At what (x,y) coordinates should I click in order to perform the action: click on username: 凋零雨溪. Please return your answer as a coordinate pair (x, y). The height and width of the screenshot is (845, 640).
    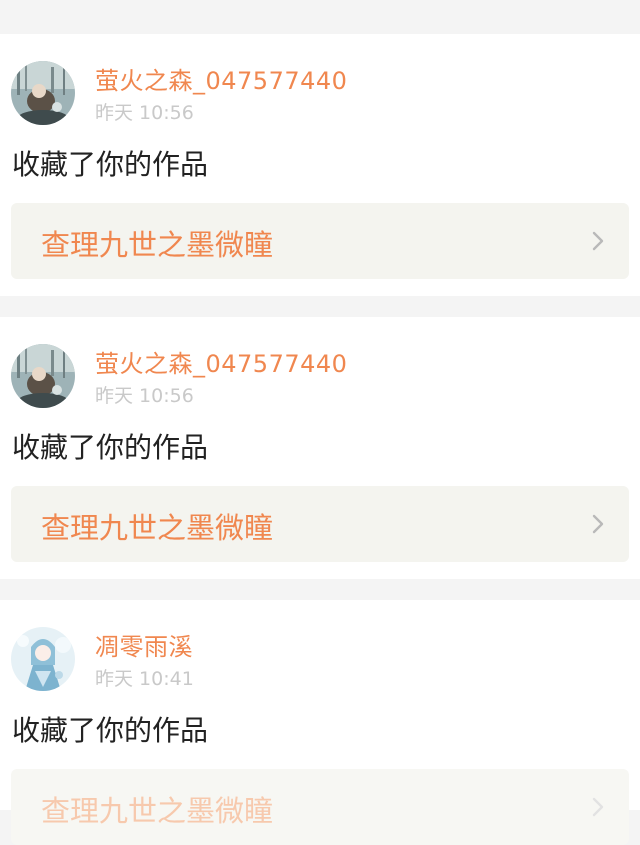
    Looking at the image, I should click on (144, 644).